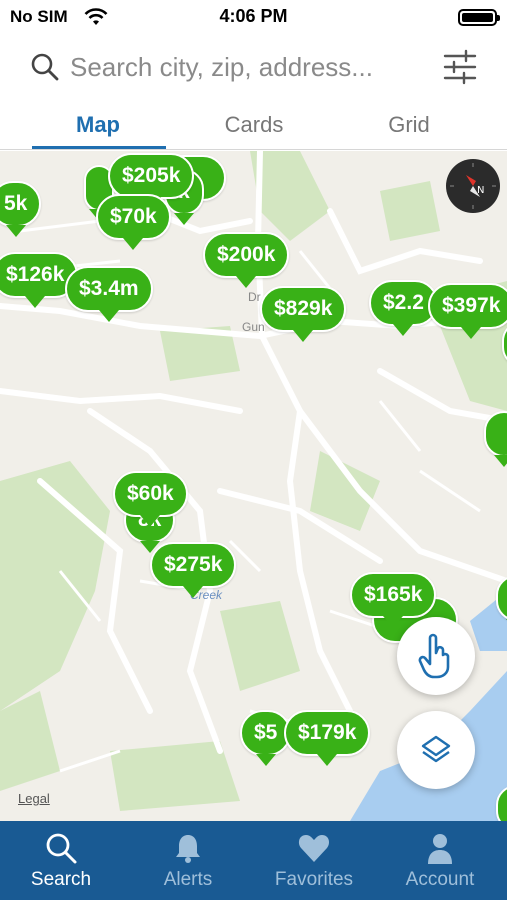 This screenshot has width=507, height=900. I want to click on tab-map: Map, so click(98, 125).